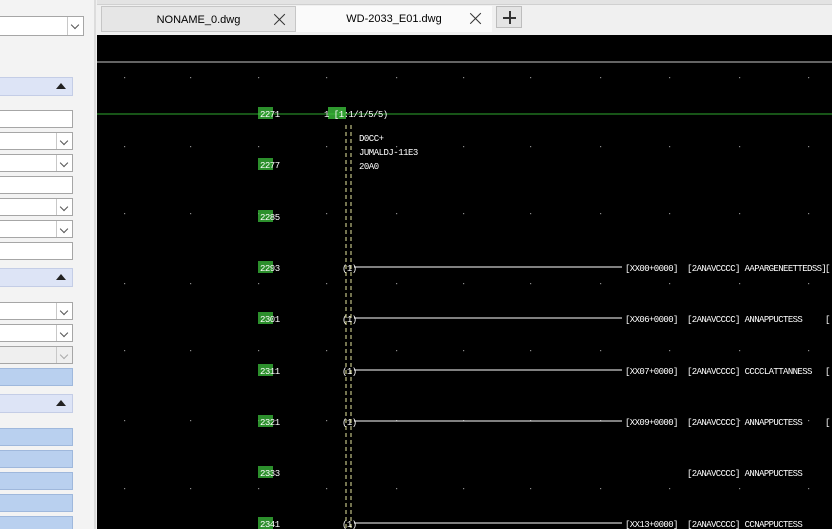  What do you see at coordinates (651, 372) in the screenshot?
I see `io-address: [XX07+0000]` at bounding box center [651, 372].